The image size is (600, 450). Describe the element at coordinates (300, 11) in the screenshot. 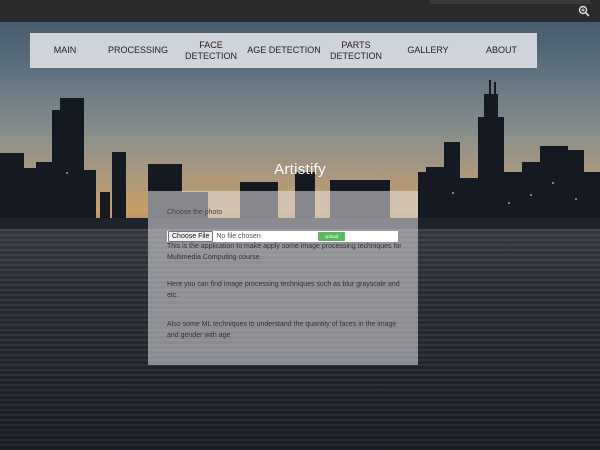

I see `browser-top-bar` at that location.